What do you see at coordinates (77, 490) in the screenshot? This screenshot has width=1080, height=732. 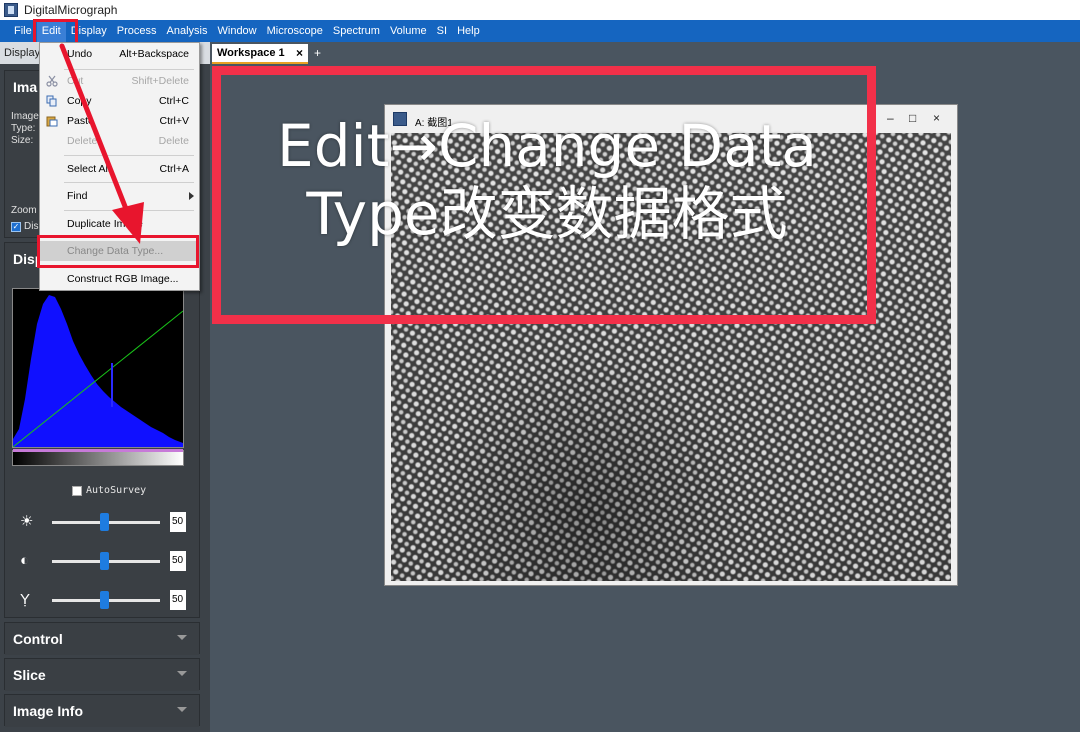 I see `autosurvey-checkbox` at bounding box center [77, 490].